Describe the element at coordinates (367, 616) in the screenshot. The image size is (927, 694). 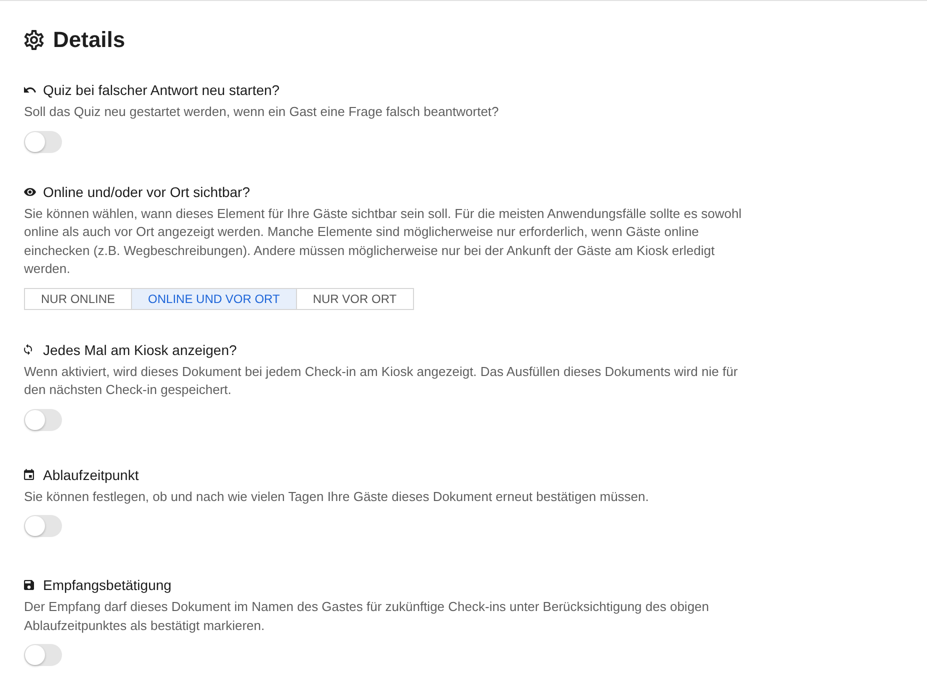
I see `setting-description: Der Empfang darf dieses Dokument im Namen des Gastes für zukünftige Check-ins unter Berücksichtigung des obigen Ablaufzeitpunktes als bestätigt markieren.` at that location.